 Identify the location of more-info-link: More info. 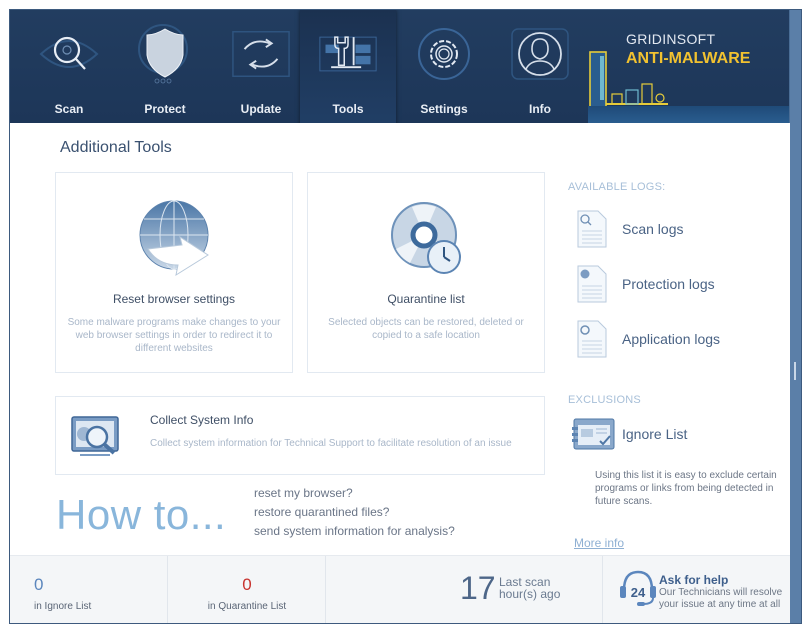
(599, 543).